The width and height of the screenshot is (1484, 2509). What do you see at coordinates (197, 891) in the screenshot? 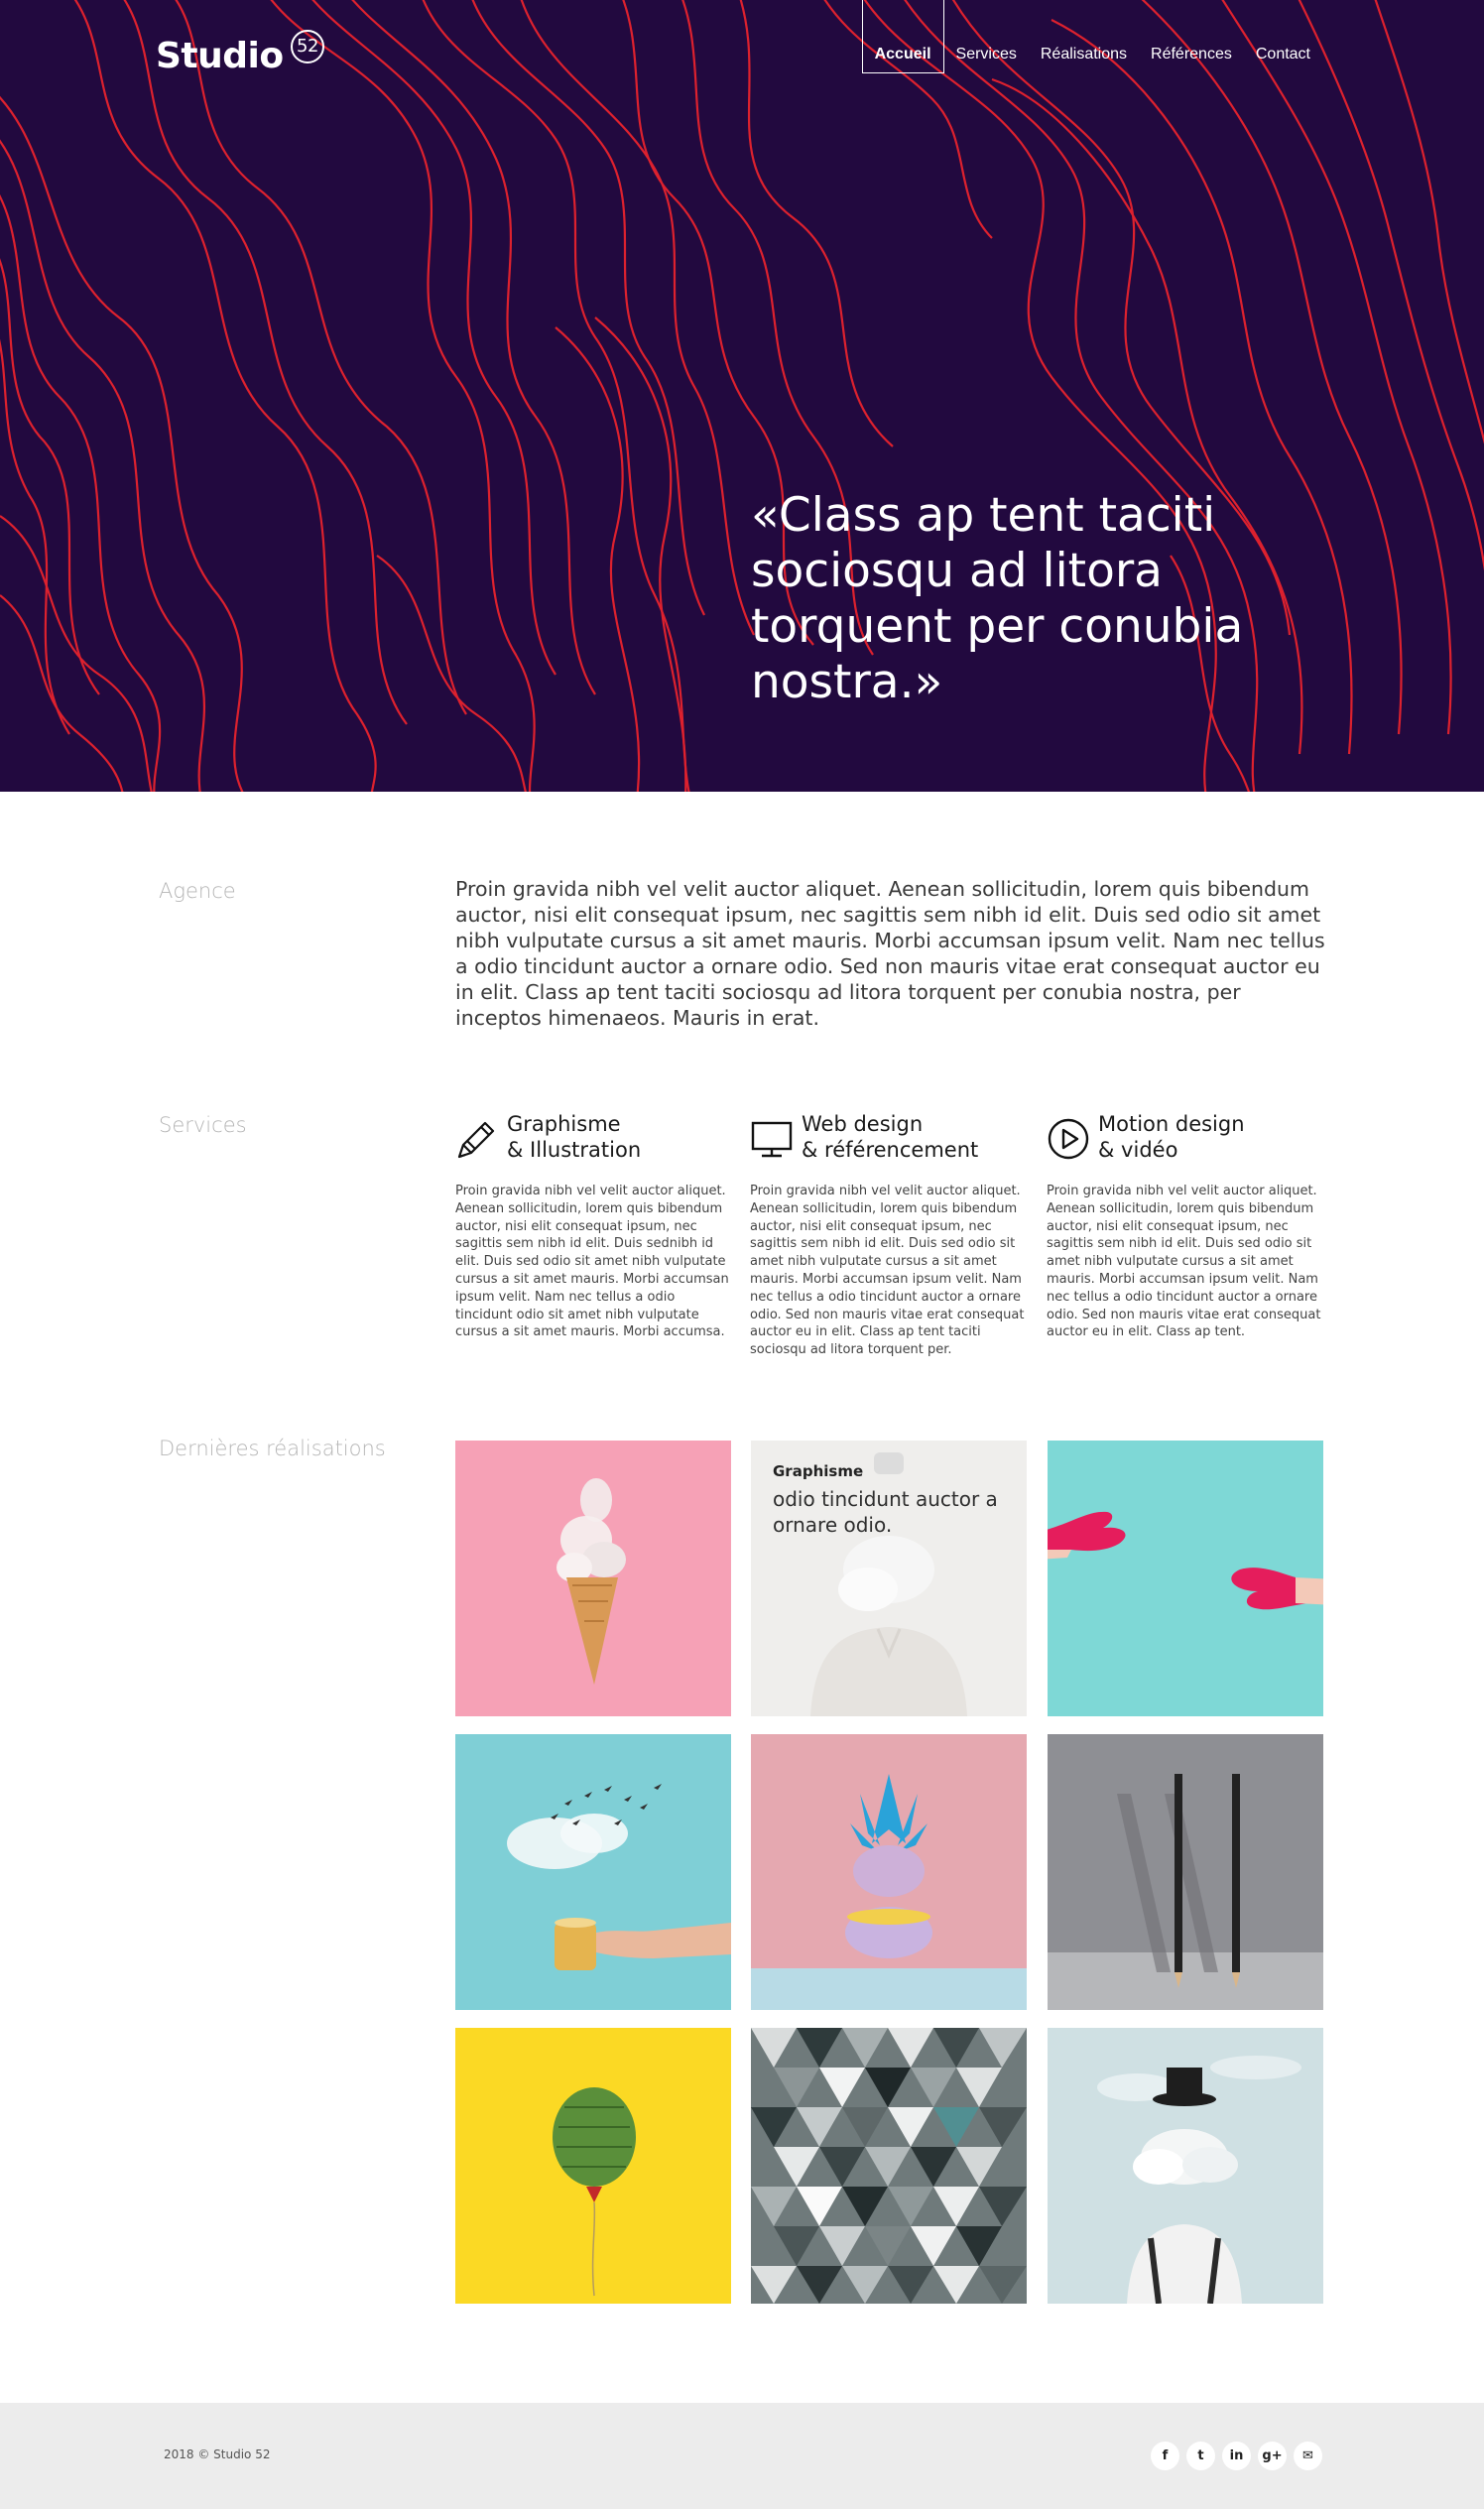
I see `section-label-agence: Agence` at bounding box center [197, 891].